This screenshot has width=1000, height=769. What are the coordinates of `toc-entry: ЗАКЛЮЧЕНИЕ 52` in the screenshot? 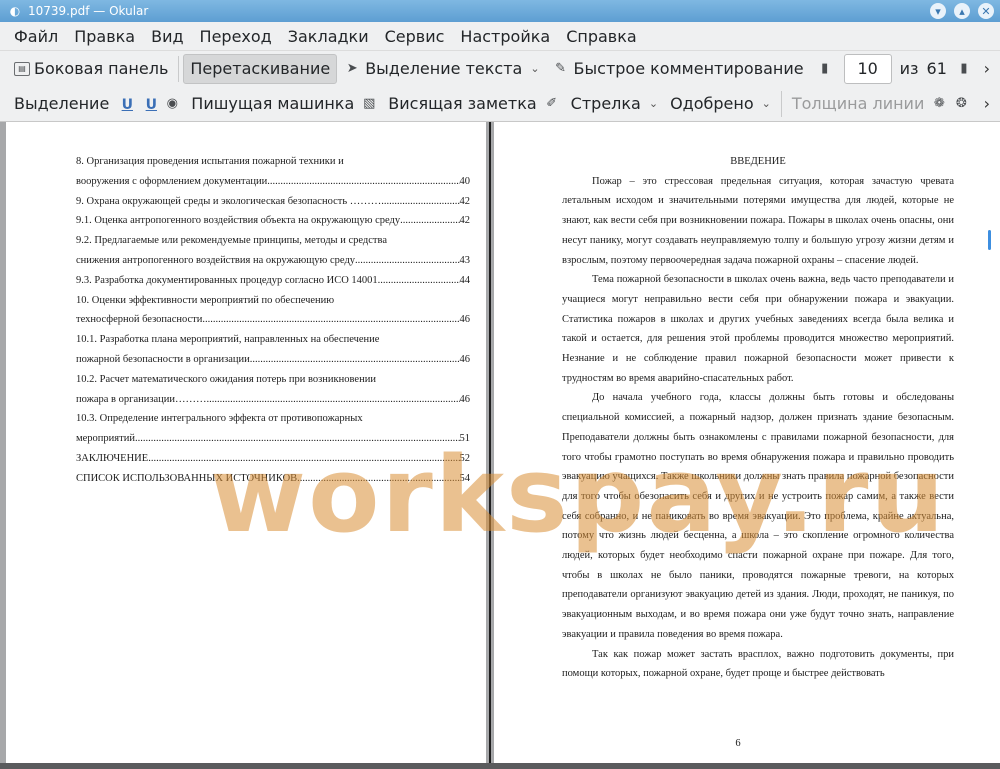 It's located at (273, 459).